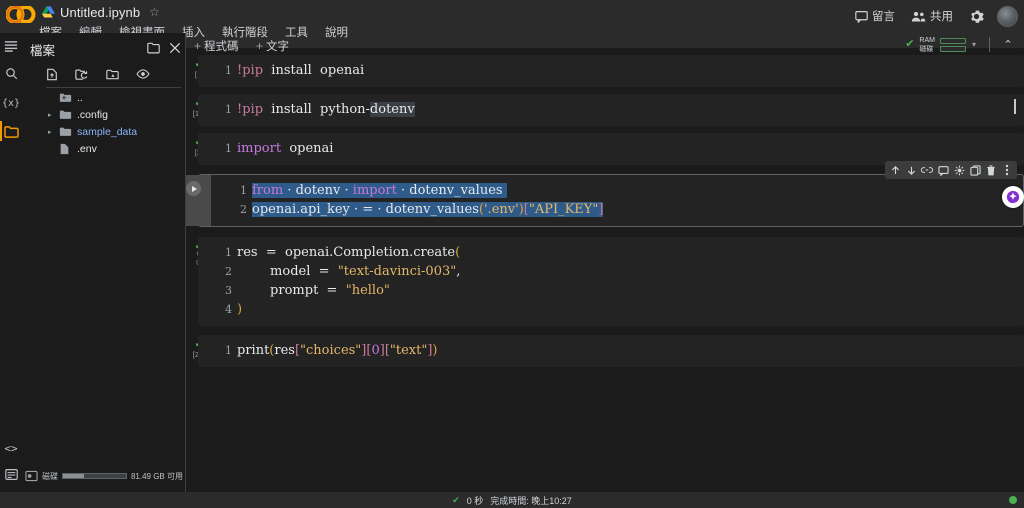 The width and height of the screenshot is (1024, 508). I want to click on file-icon, so click(67, 149).